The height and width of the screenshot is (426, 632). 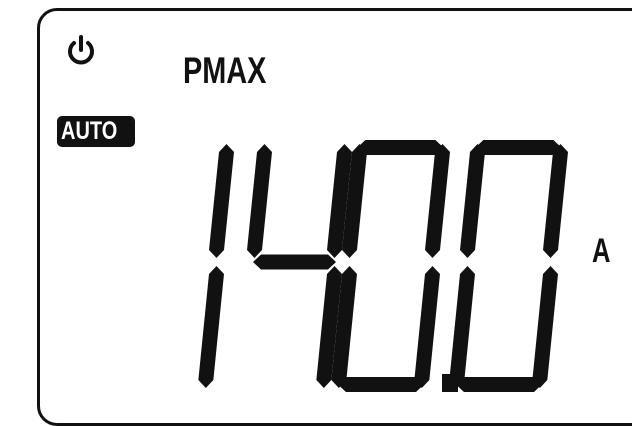 I want to click on digit-3-segment-d, so click(x=380, y=384).